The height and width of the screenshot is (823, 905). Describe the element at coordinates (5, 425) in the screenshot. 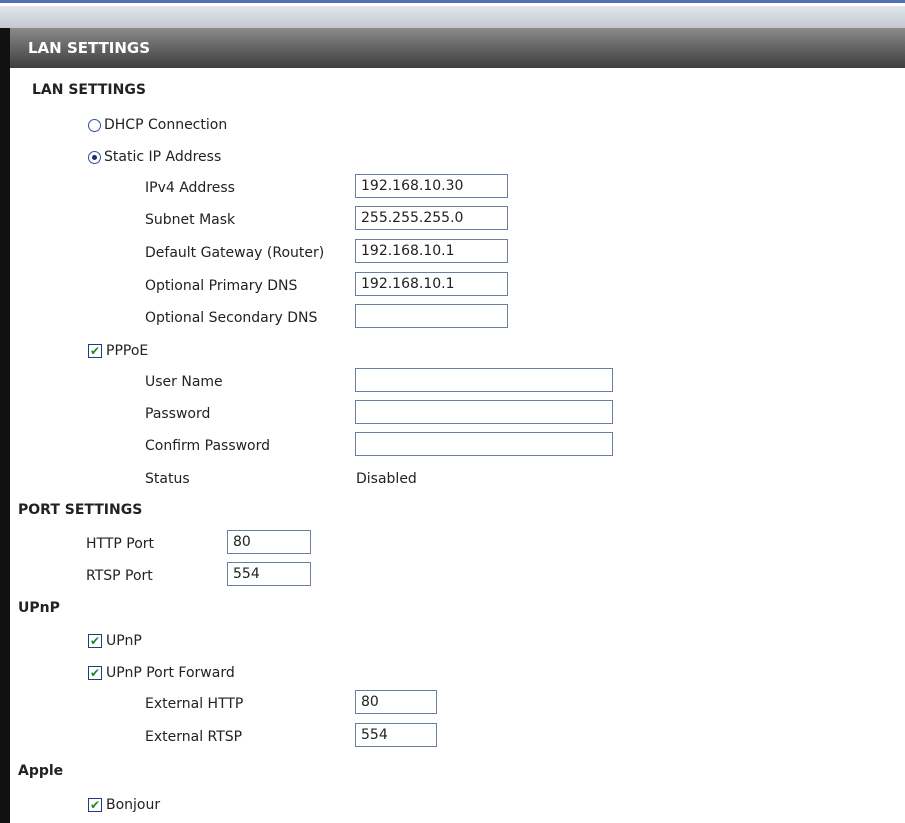

I see `left-frame-border` at that location.